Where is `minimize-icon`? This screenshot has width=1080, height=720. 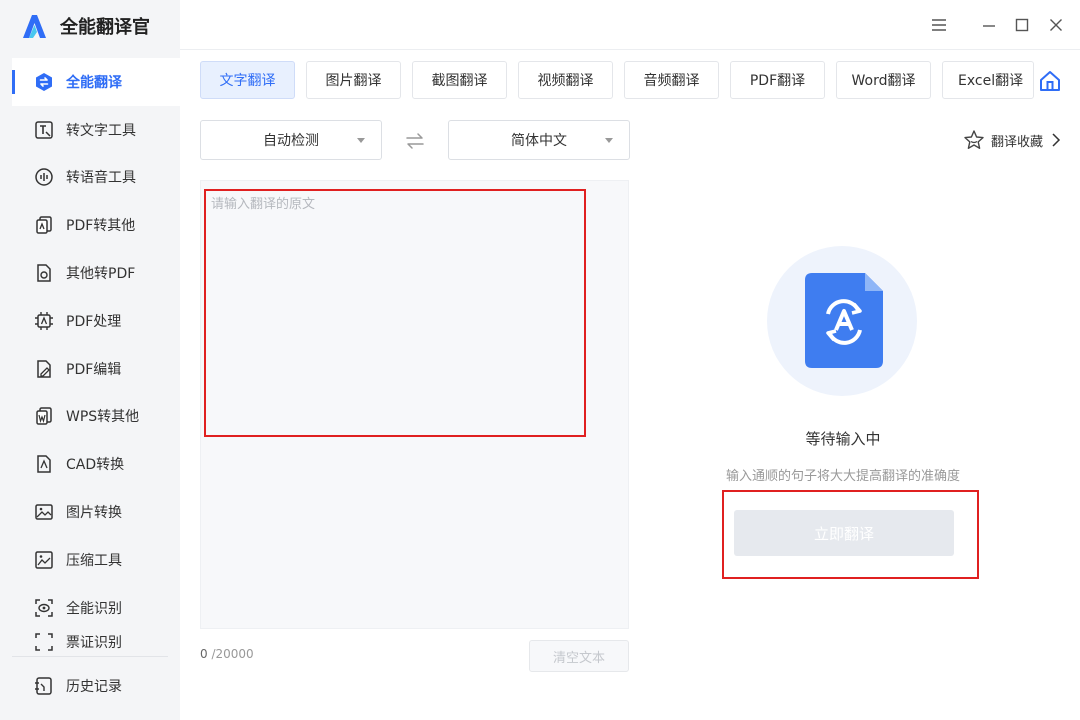 minimize-icon is located at coordinates (989, 26).